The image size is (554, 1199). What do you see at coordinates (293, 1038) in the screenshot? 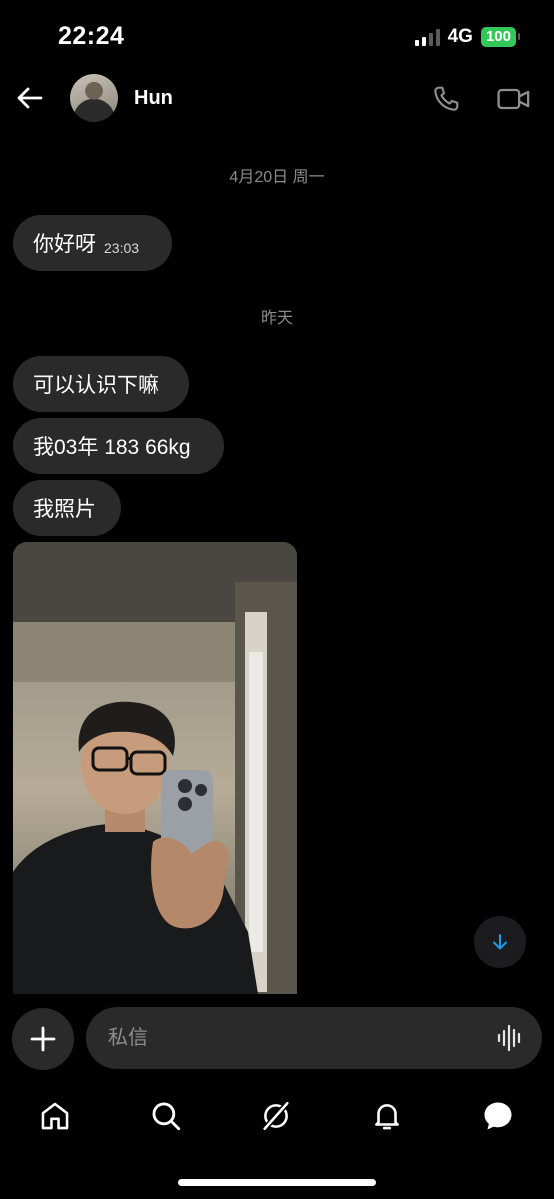
I see `message-input` at bounding box center [293, 1038].